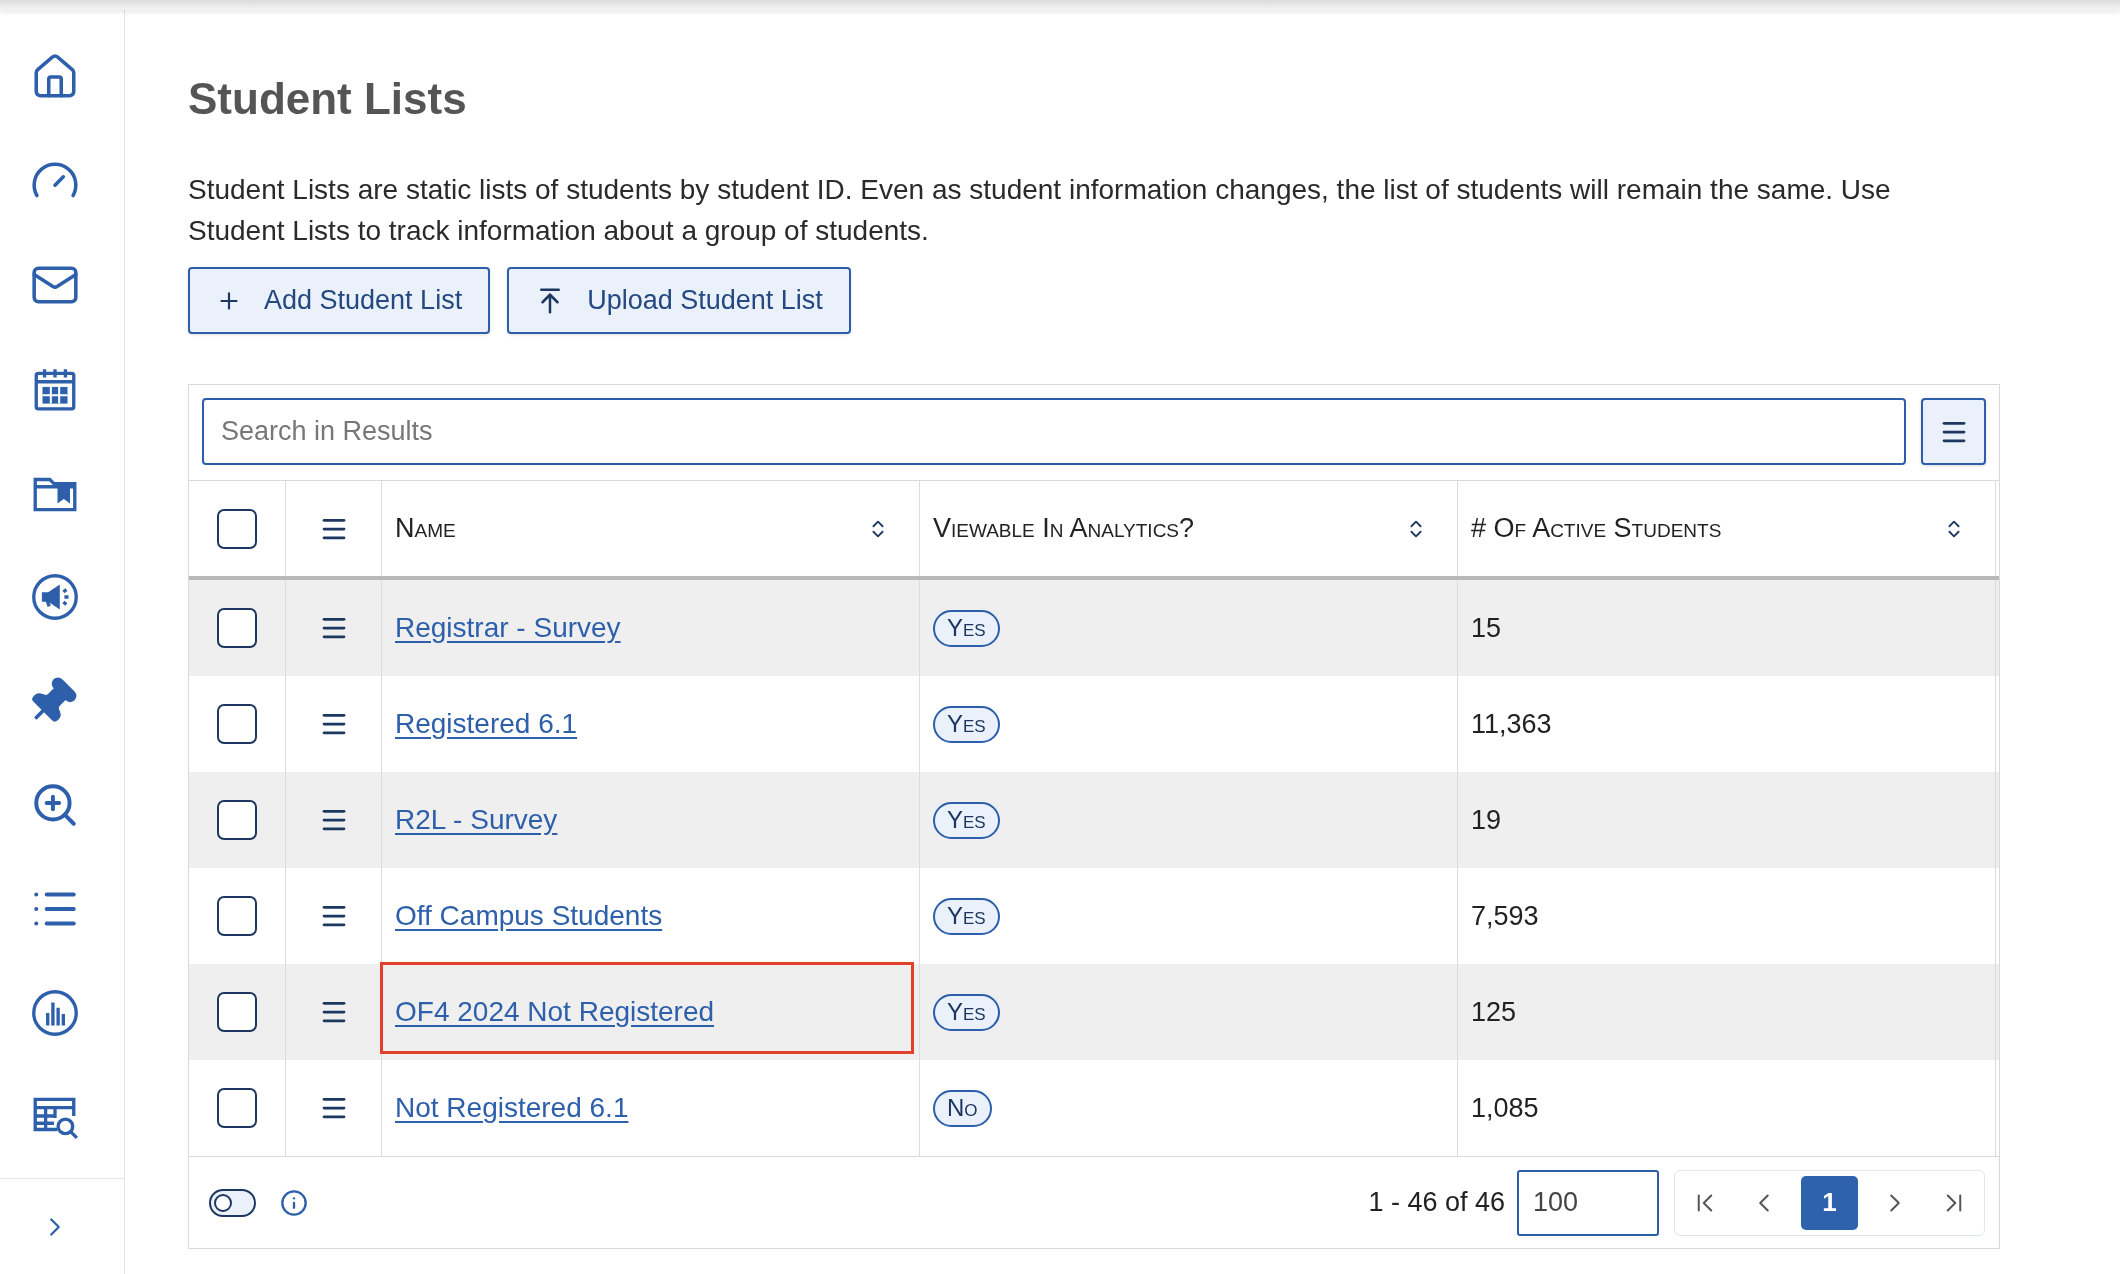  Describe the element at coordinates (476, 820) in the screenshot. I see `list-name-link: R2L - Survey` at that location.